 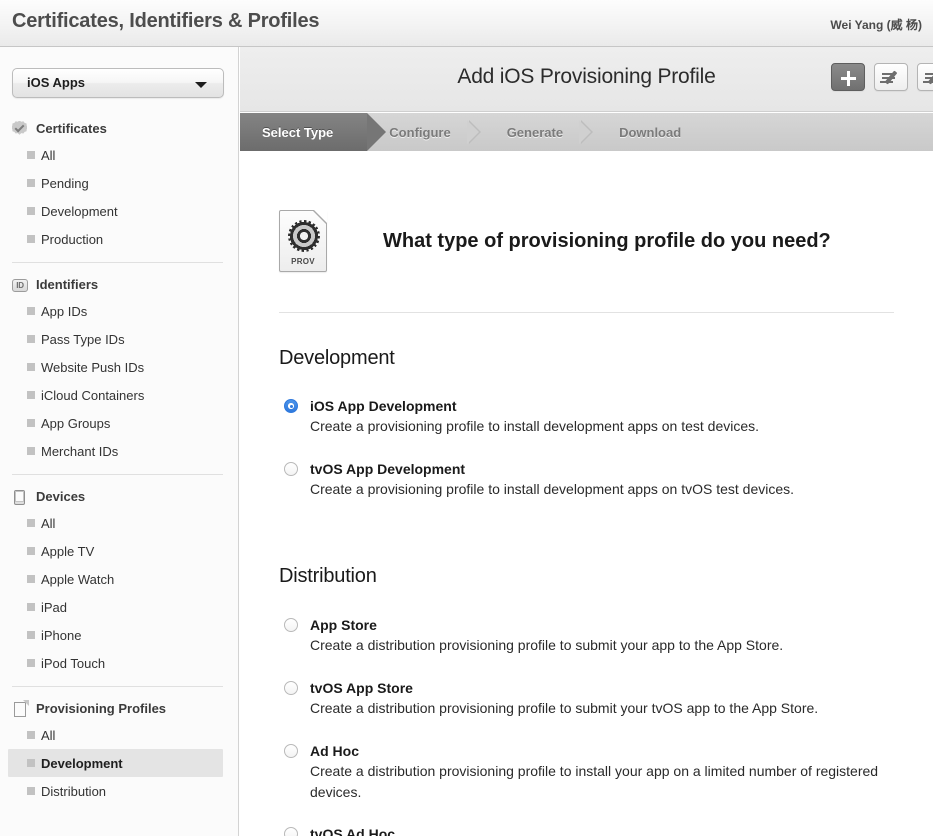 I want to click on wizard-step-bar: Select Type Configure Generate Download, so click(x=586, y=132).